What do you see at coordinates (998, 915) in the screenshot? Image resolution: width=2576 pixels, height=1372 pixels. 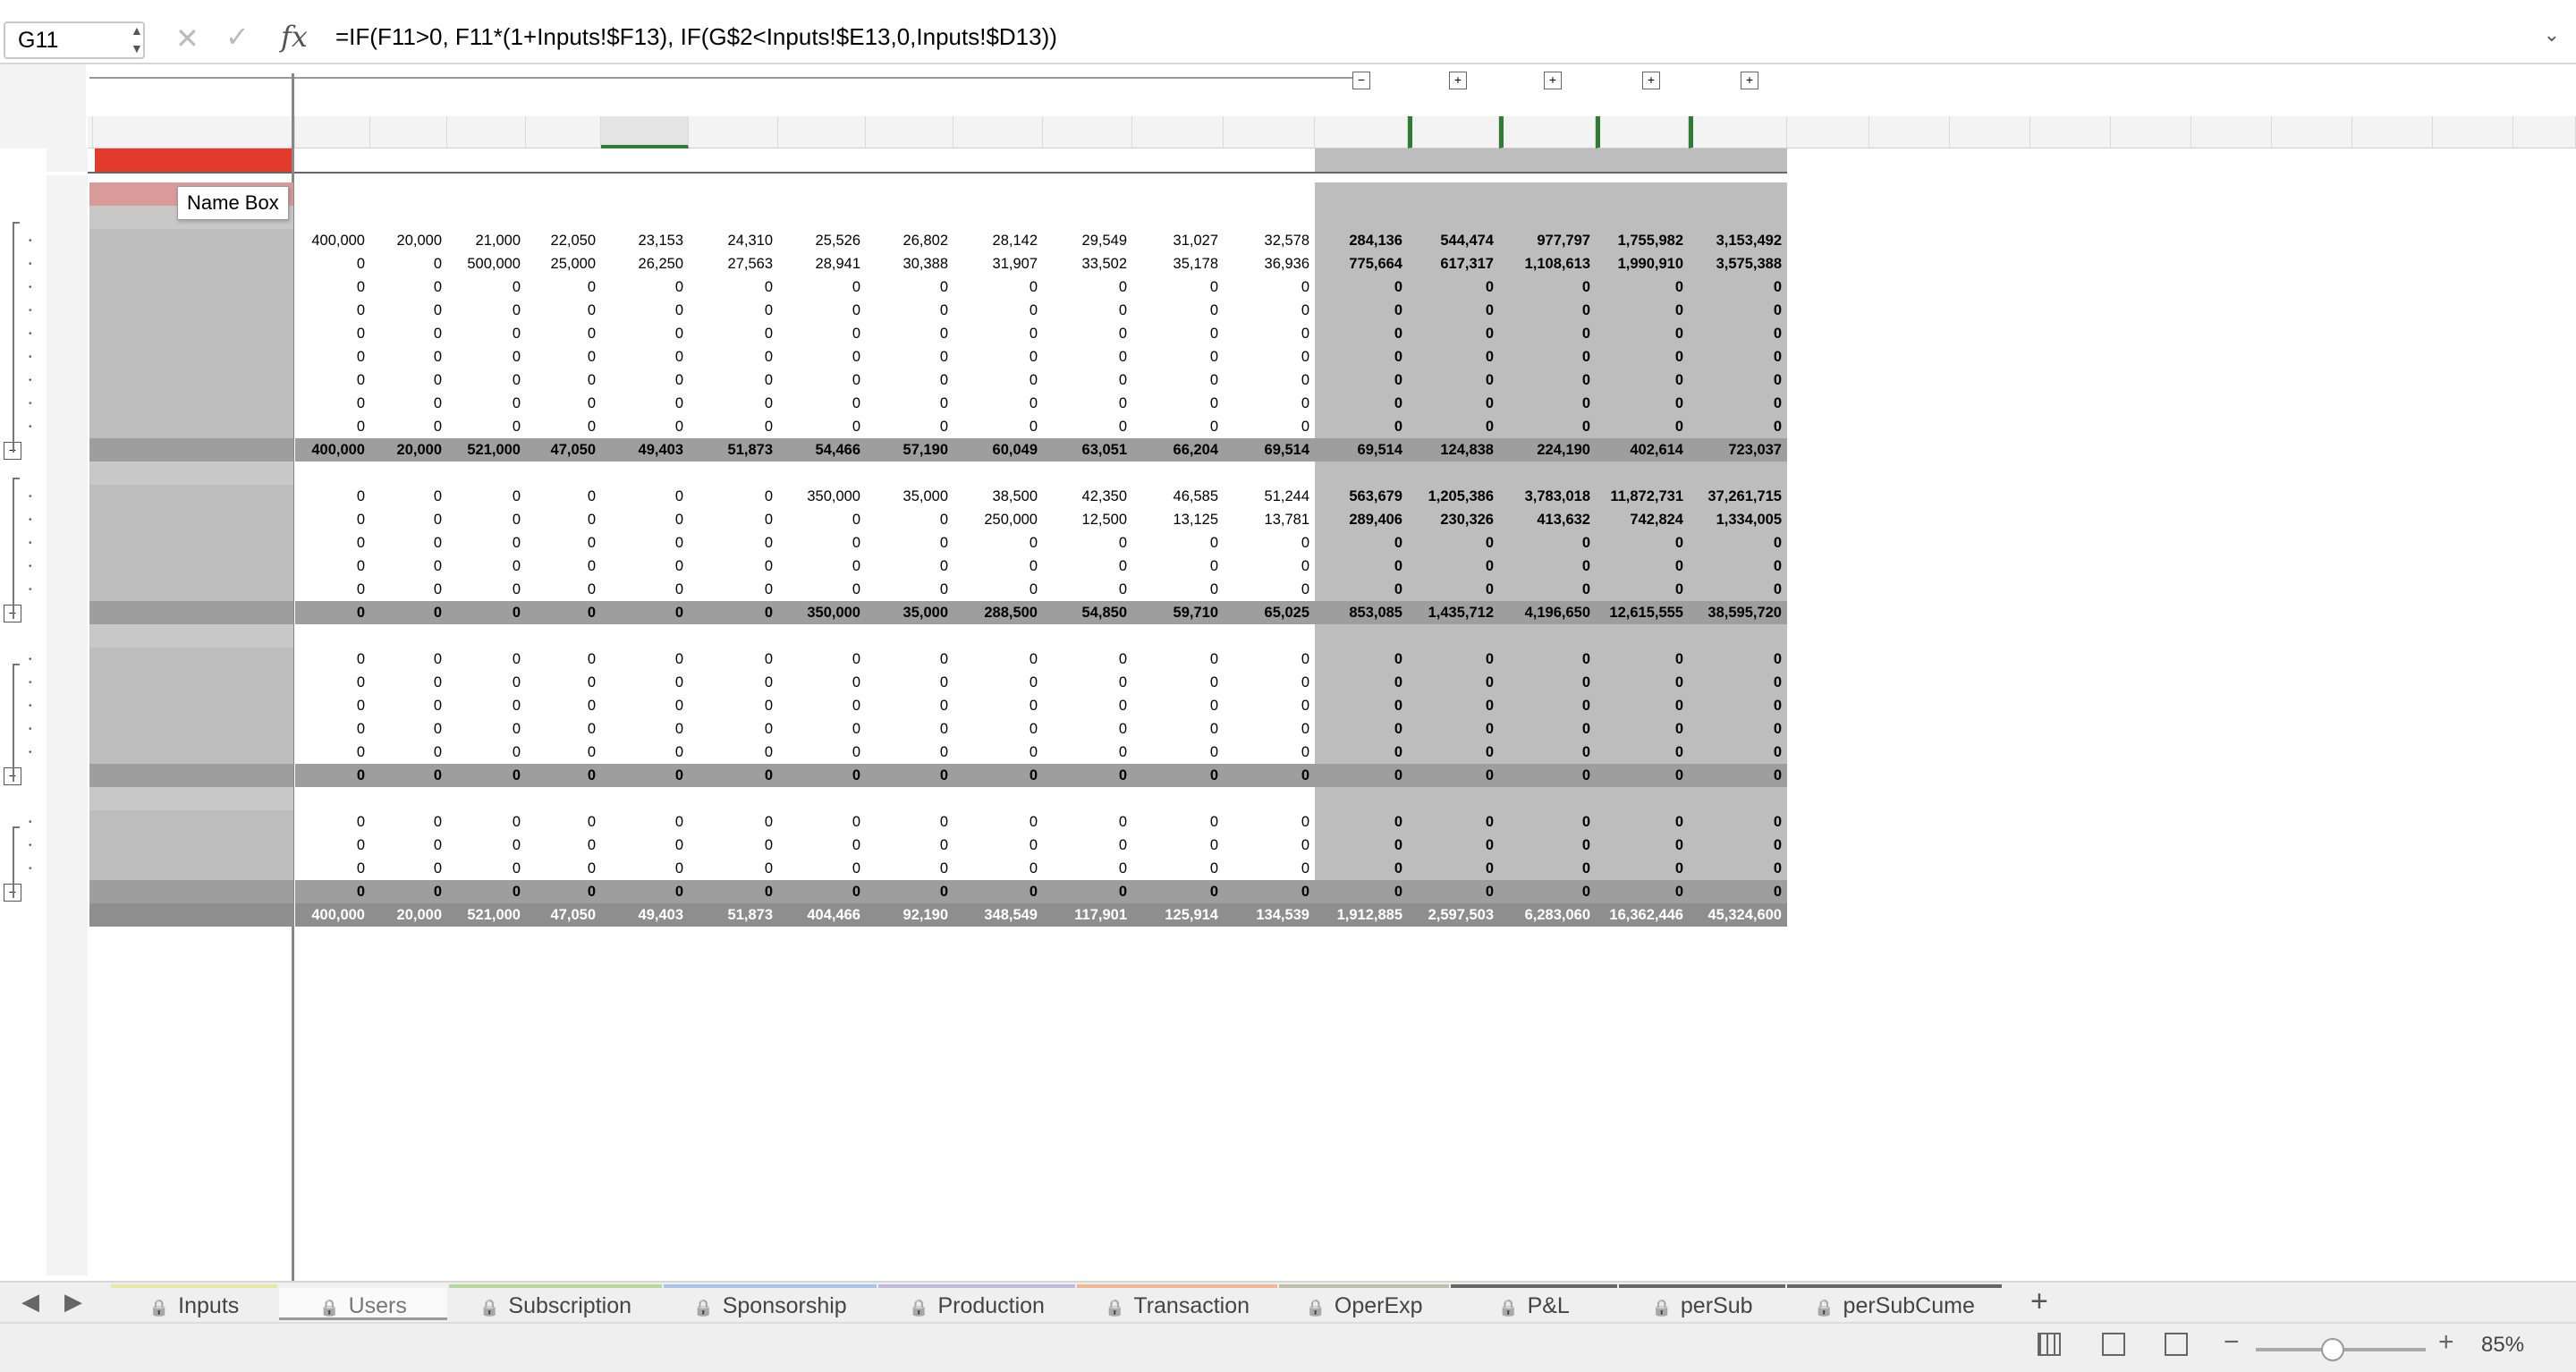 I see `month-value-cell: 348,549` at bounding box center [998, 915].